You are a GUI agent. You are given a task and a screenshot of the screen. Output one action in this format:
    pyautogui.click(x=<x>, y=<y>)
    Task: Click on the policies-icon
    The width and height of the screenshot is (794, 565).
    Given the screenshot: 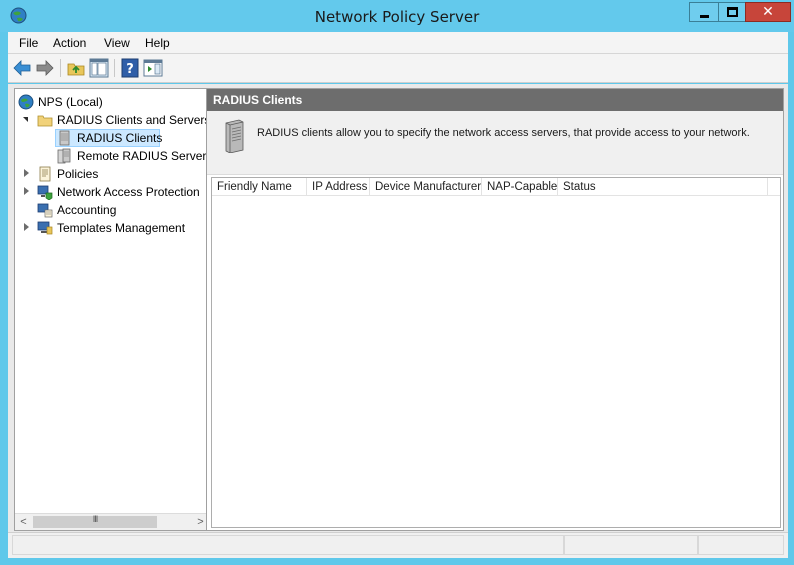 What is the action you would take?
    pyautogui.click(x=45, y=174)
    